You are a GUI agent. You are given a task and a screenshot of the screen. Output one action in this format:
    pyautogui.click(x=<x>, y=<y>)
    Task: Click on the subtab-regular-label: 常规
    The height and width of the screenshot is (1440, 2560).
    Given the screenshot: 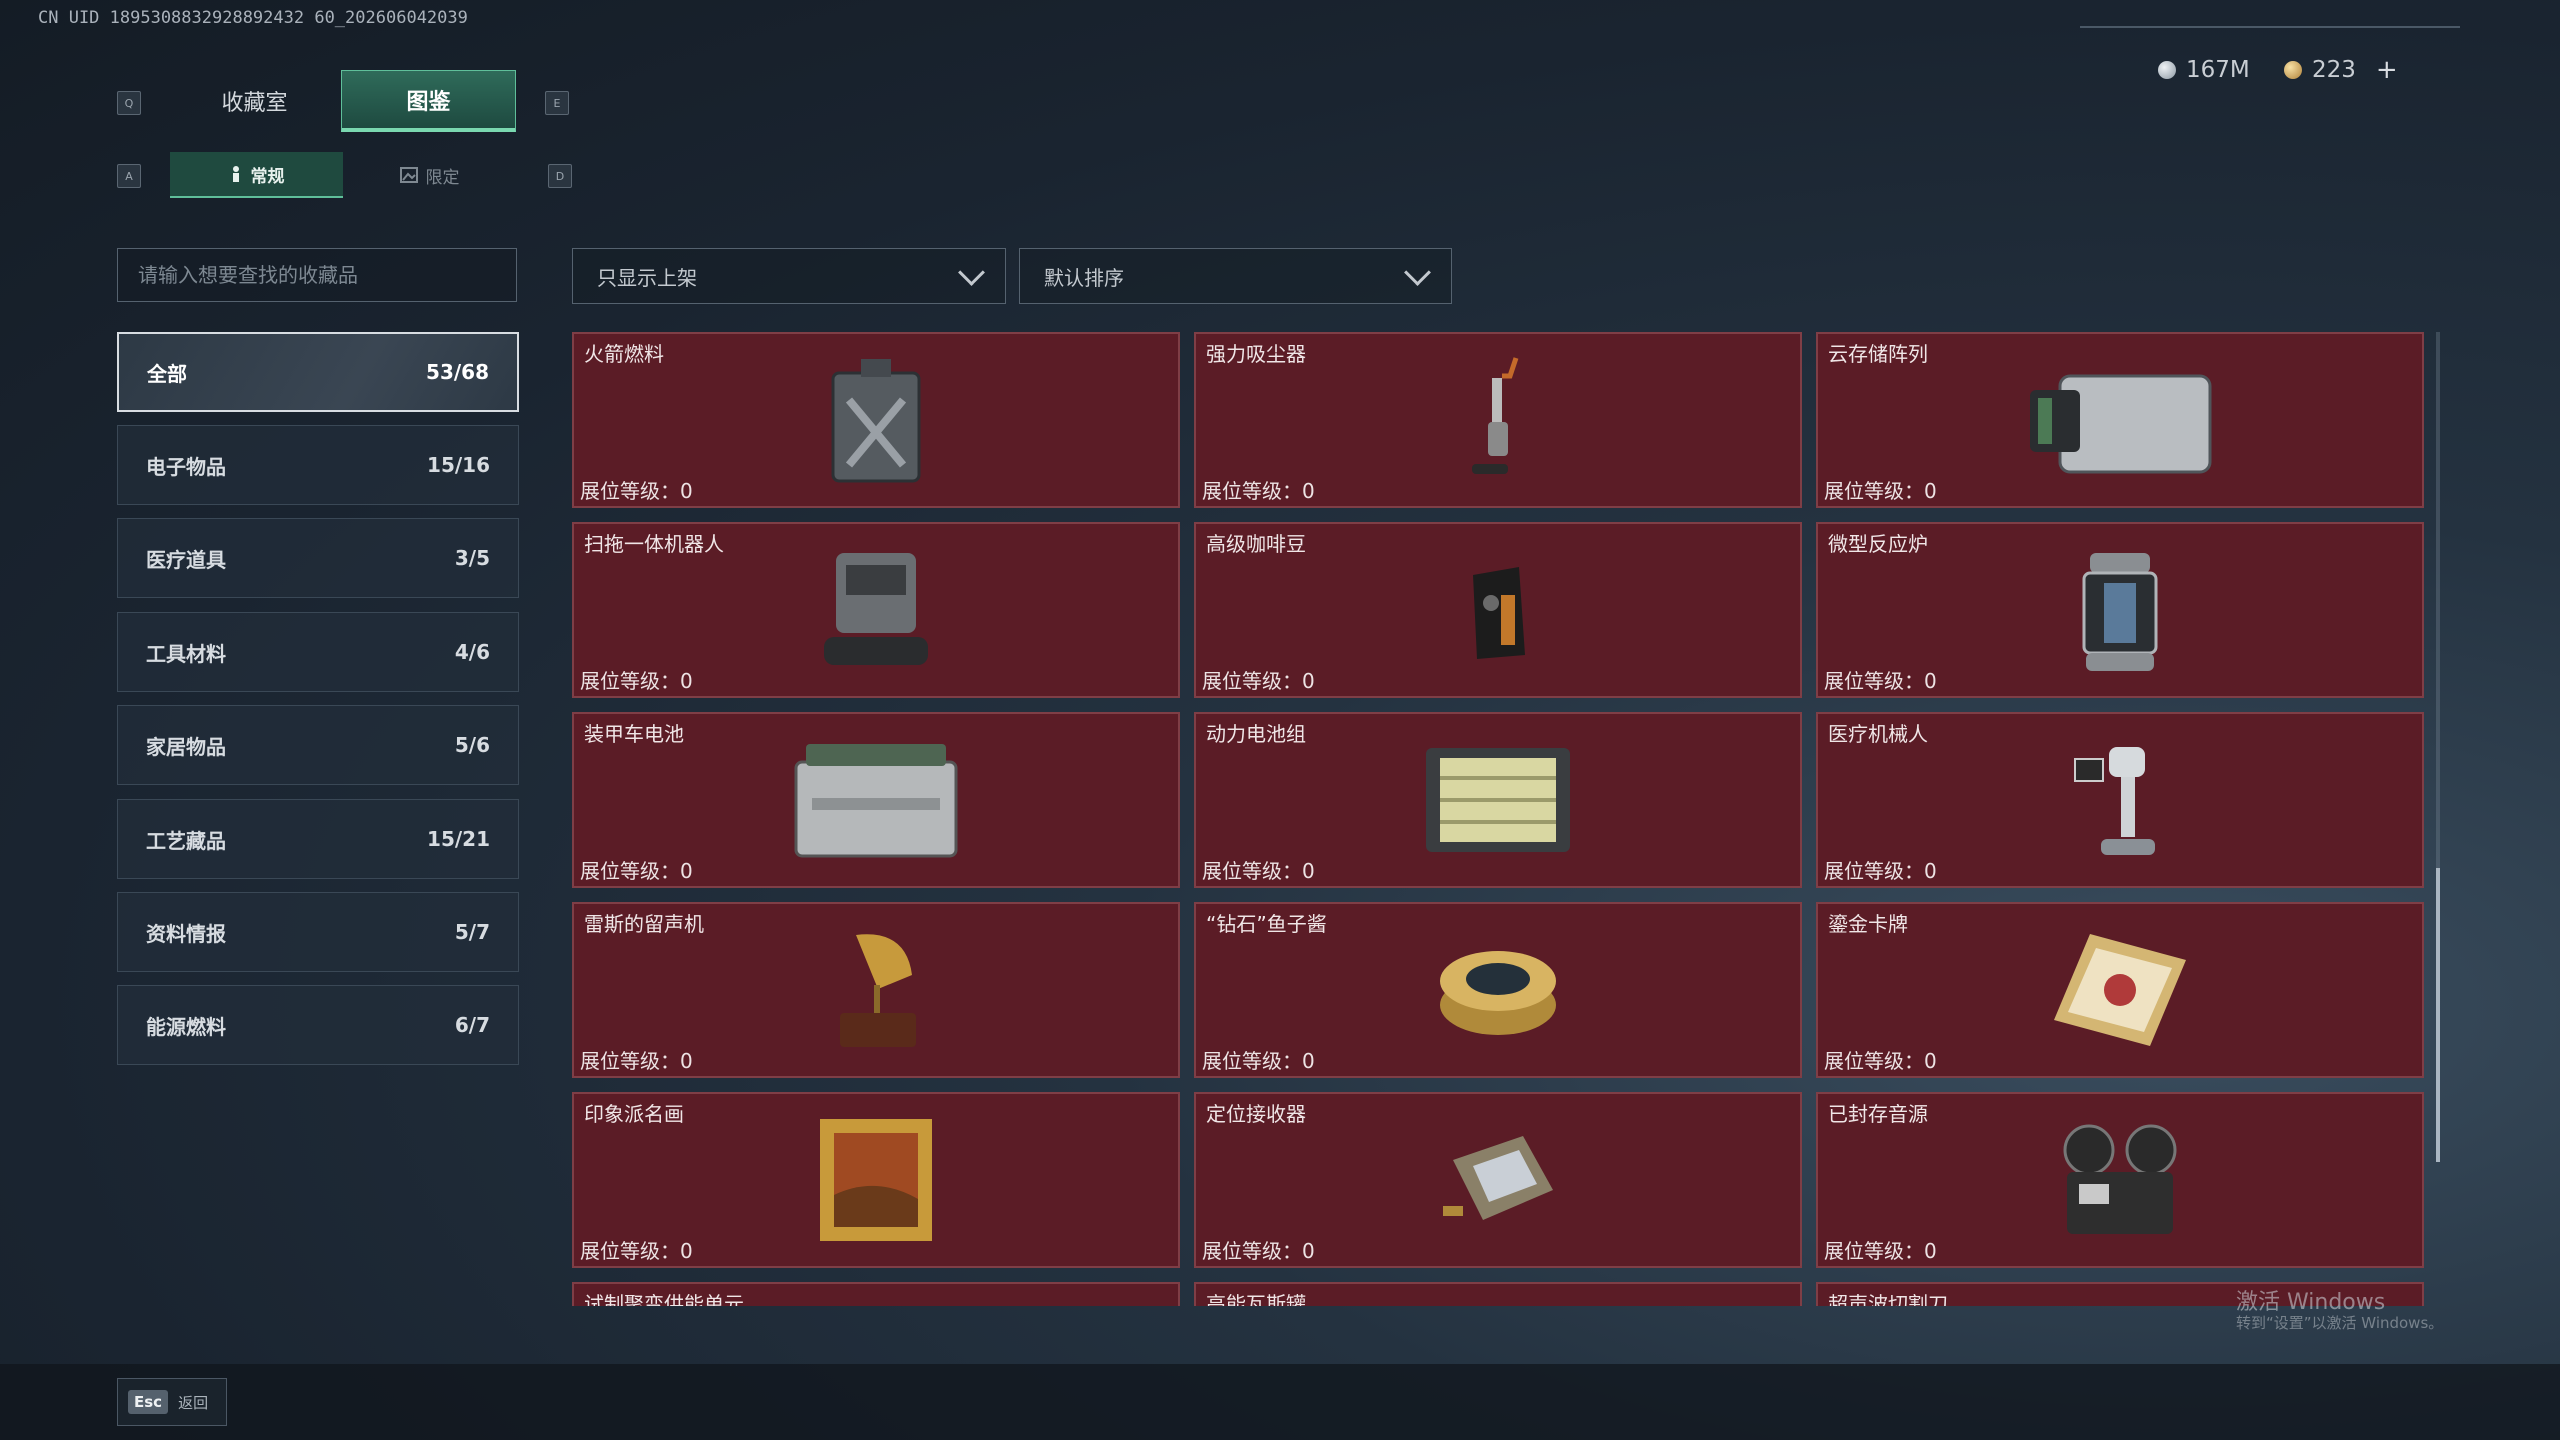 What is the action you would take?
    pyautogui.click(x=267, y=176)
    